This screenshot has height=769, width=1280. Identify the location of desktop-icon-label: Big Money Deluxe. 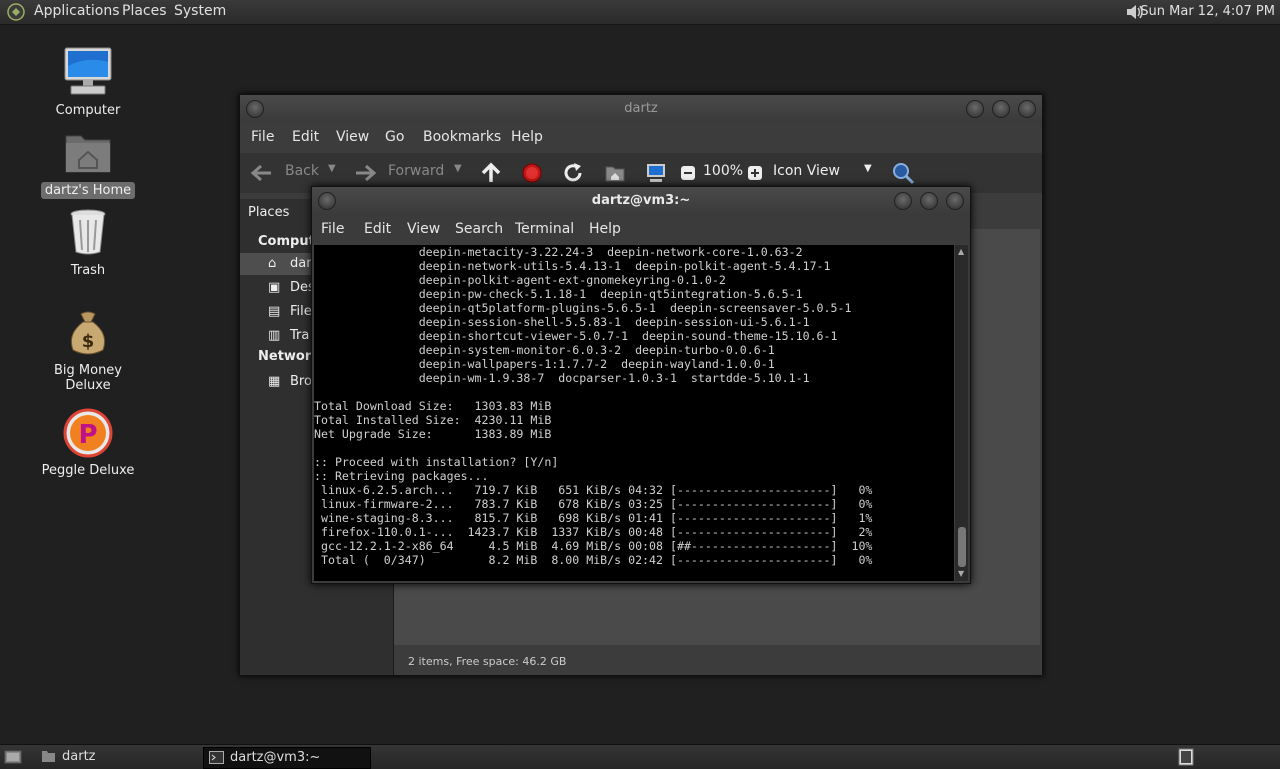
(87, 378).